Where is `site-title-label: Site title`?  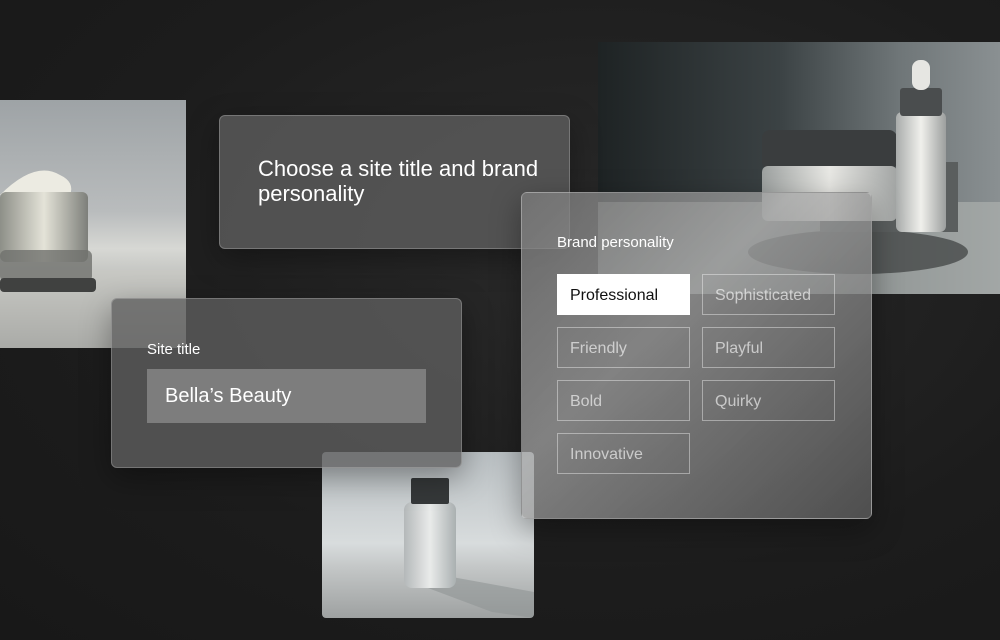 site-title-label: Site title is located at coordinates (174, 349).